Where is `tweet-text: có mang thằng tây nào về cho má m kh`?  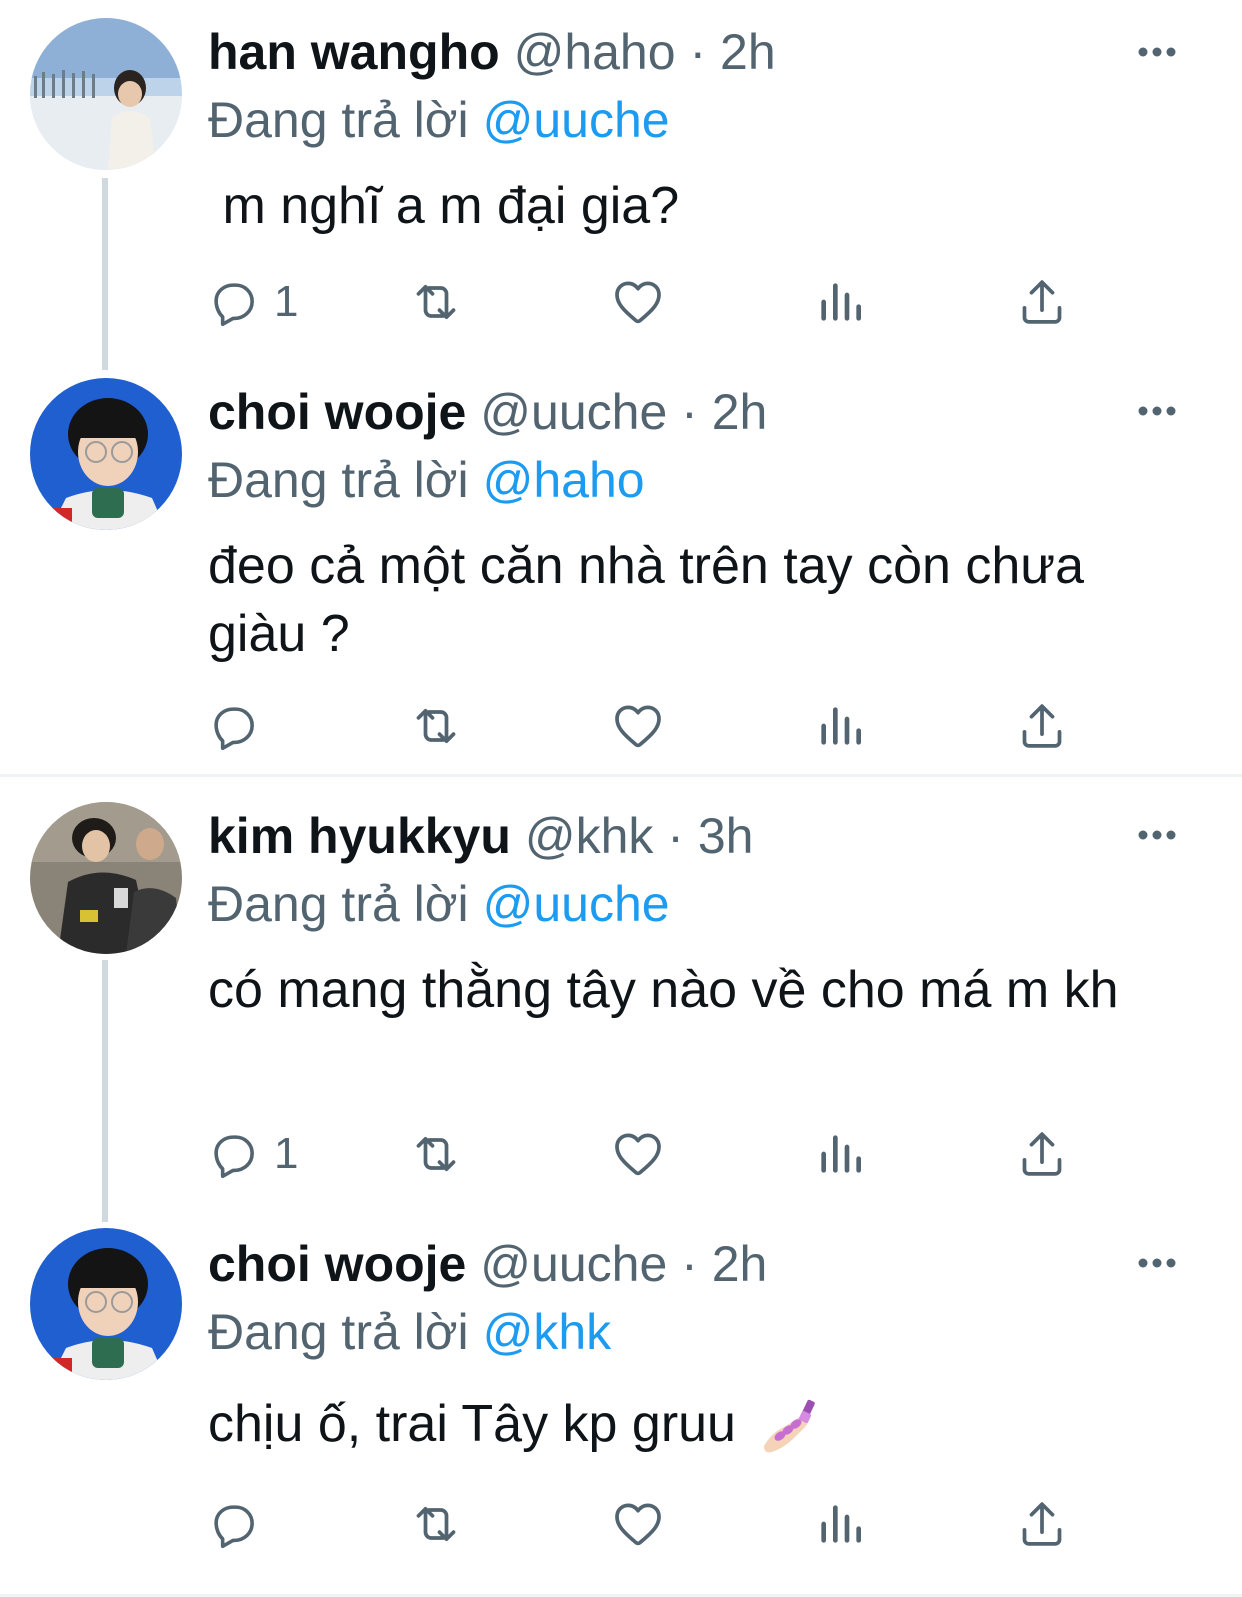 tweet-text: có mang thằng tây nào về cho má m kh is located at coordinates (663, 990).